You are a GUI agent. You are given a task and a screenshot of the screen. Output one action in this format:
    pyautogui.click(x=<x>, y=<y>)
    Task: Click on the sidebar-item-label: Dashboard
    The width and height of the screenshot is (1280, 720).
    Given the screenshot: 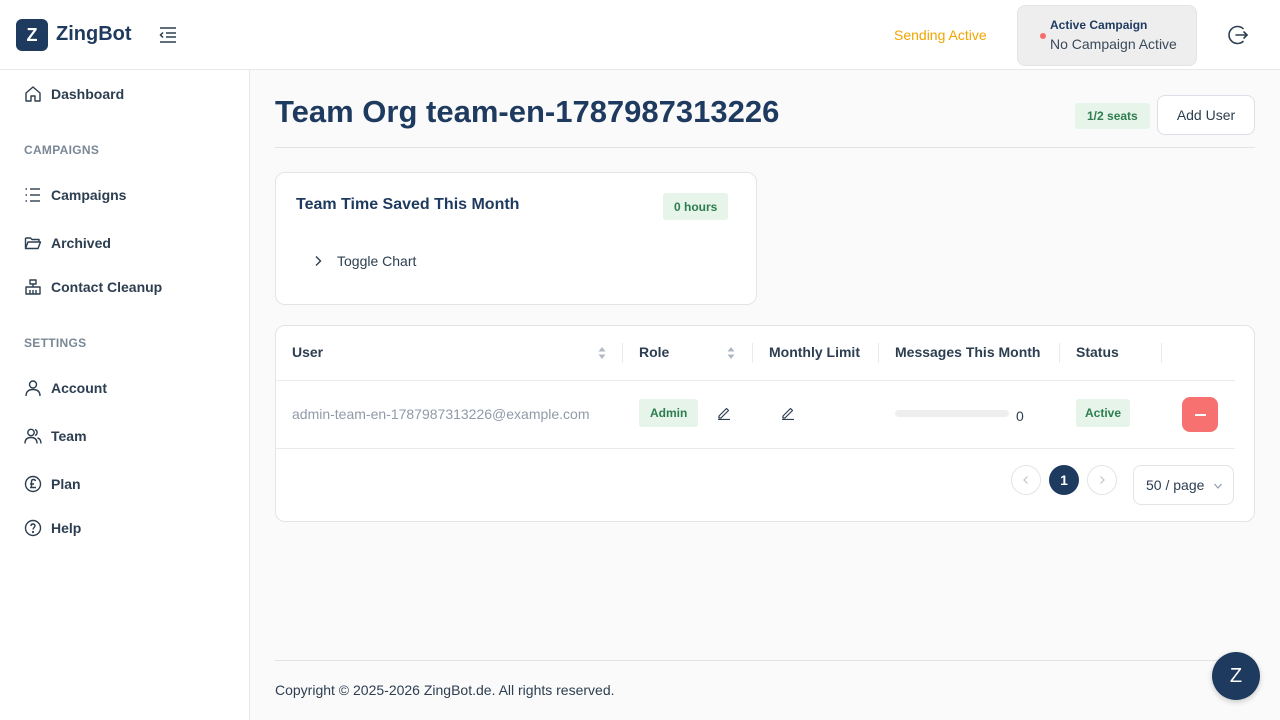 What is the action you would take?
    pyautogui.click(x=88, y=94)
    